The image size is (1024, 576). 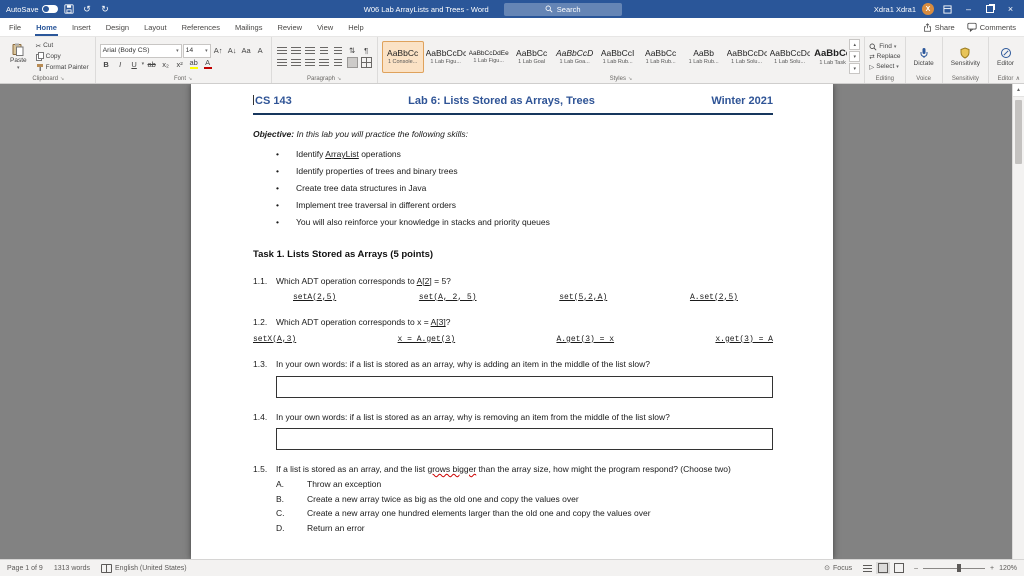 I want to click on font-name-select: Arial (Body CS) ▾, so click(x=140, y=50).